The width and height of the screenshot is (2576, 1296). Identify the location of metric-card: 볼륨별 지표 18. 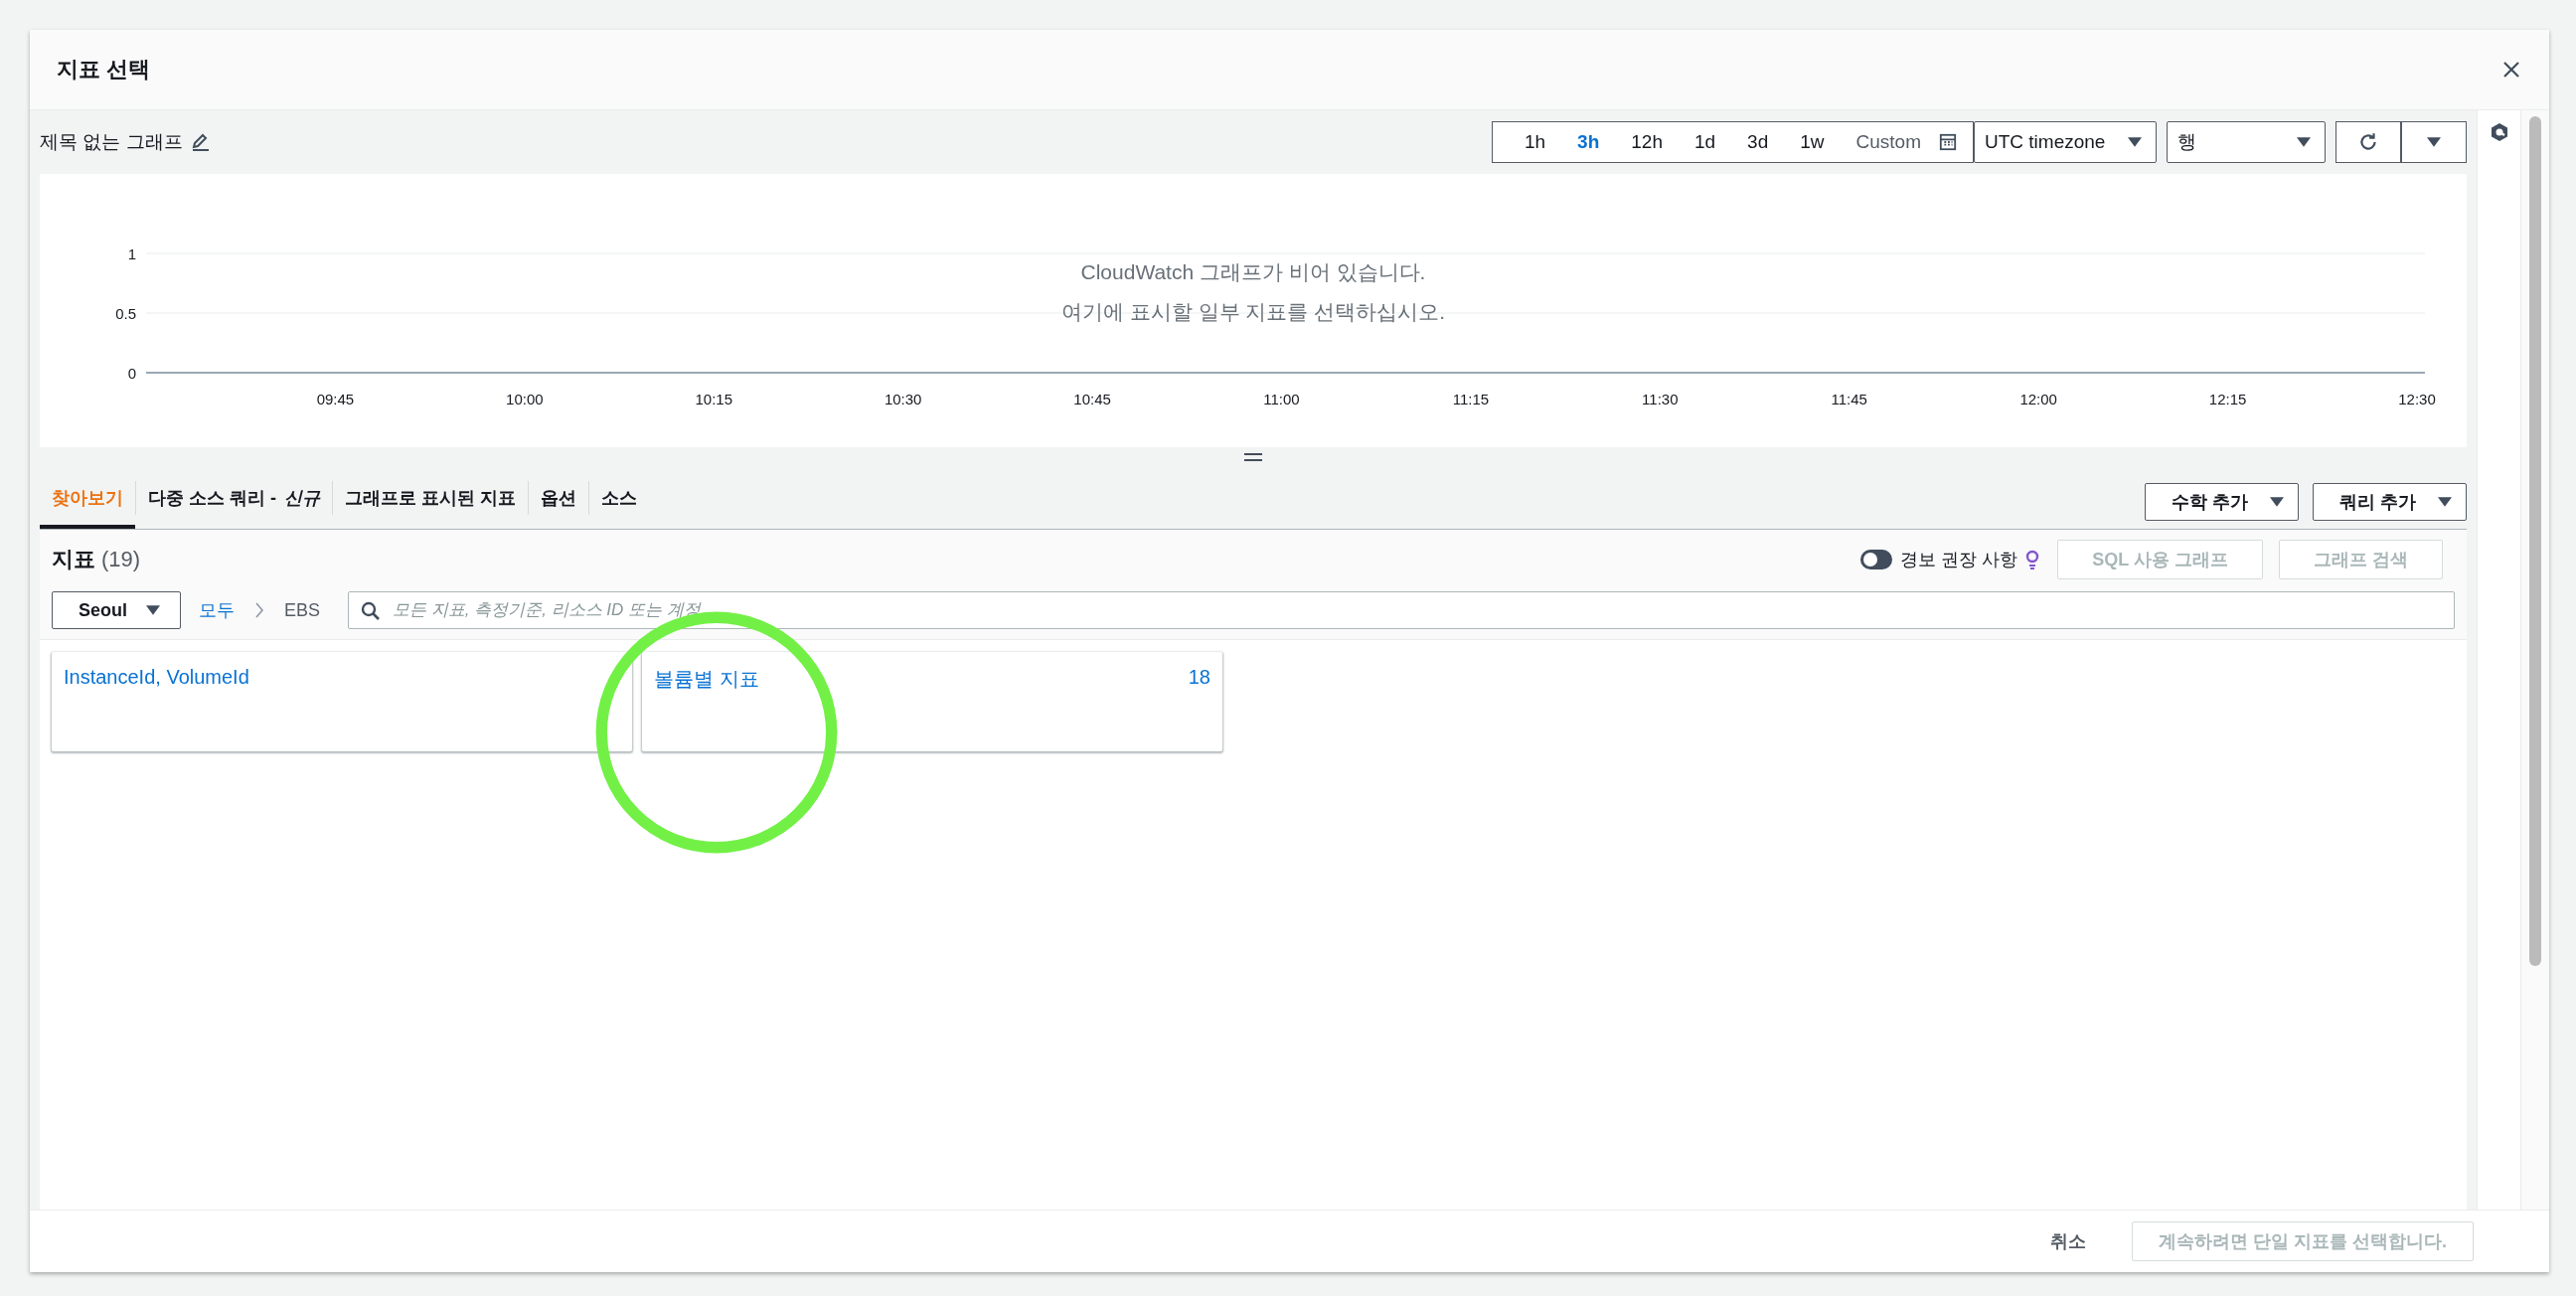
(932, 701).